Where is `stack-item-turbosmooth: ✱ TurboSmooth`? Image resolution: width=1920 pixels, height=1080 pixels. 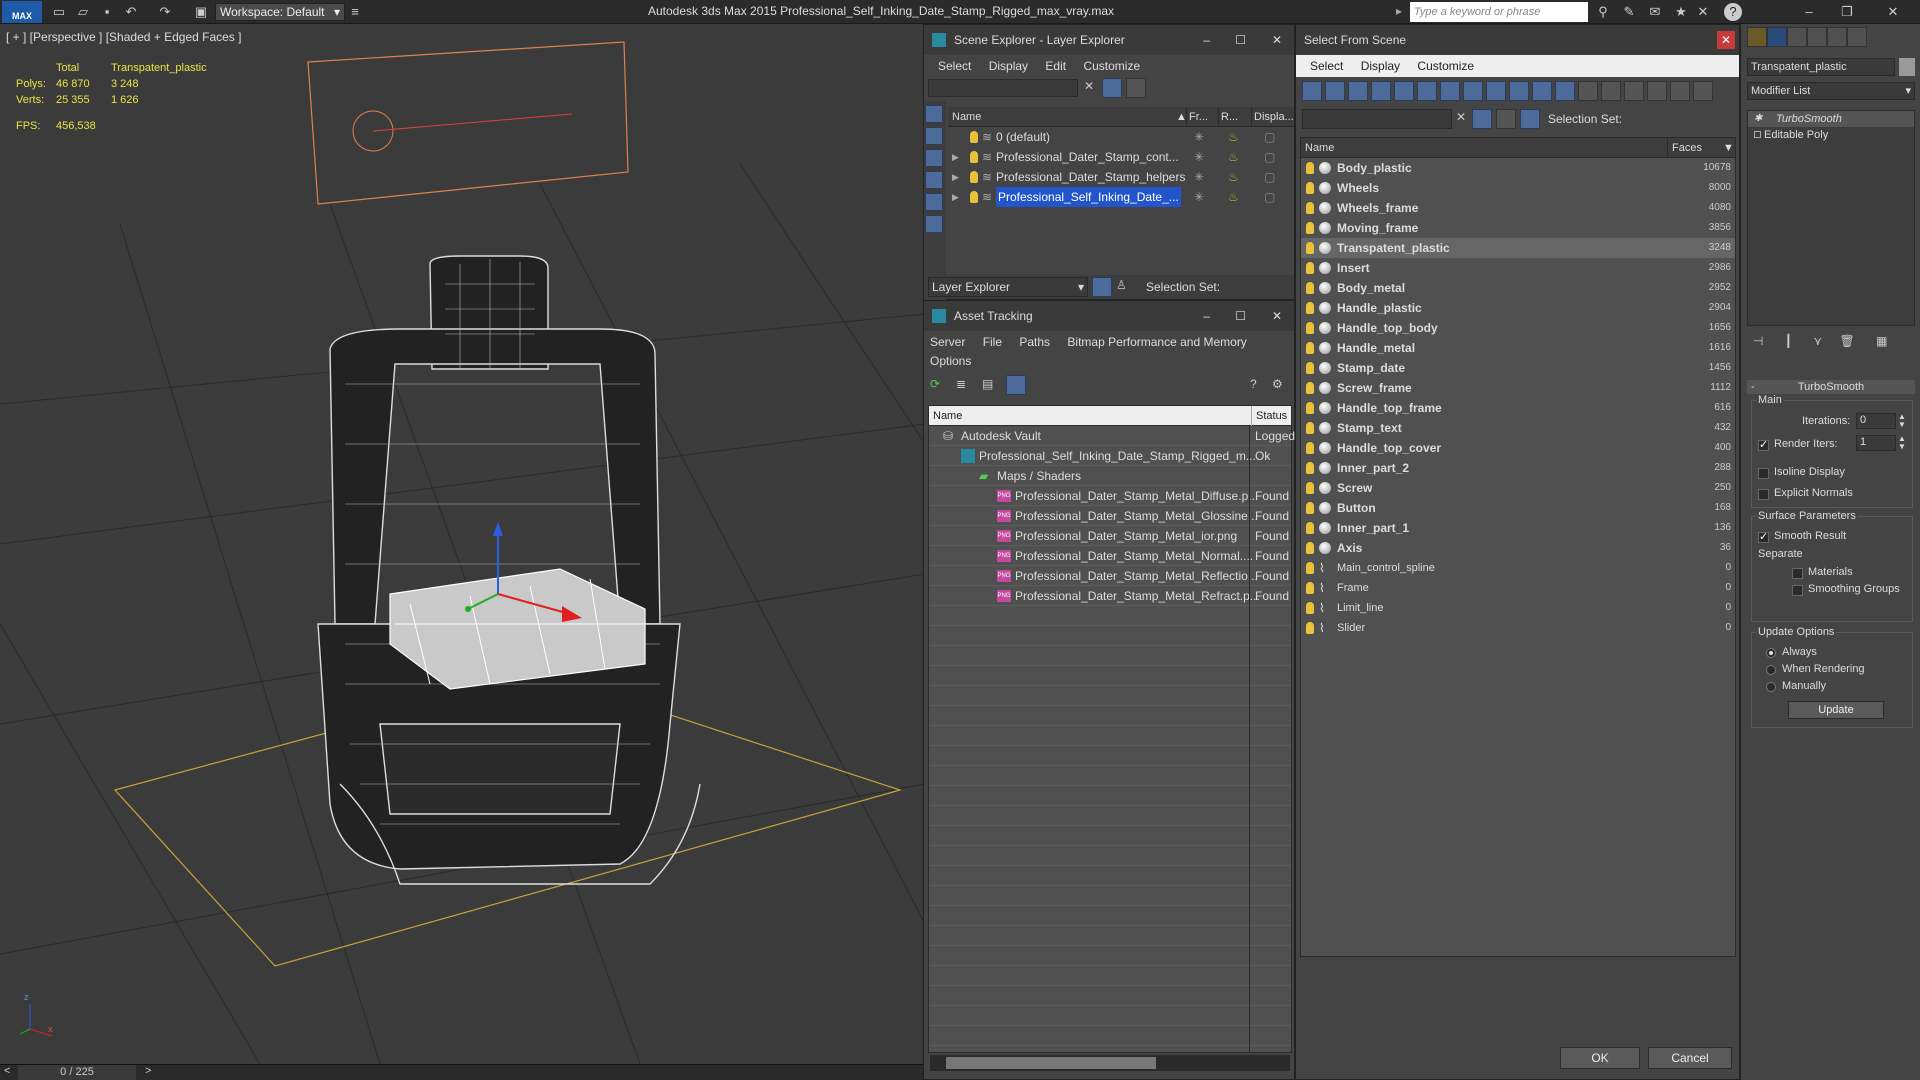 stack-item-turbosmooth: ✱ TurboSmooth is located at coordinates (1831, 119).